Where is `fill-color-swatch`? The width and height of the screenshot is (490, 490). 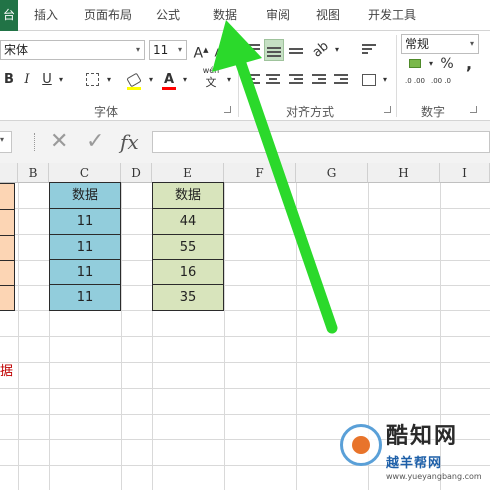 fill-color-swatch is located at coordinates (134, 88).